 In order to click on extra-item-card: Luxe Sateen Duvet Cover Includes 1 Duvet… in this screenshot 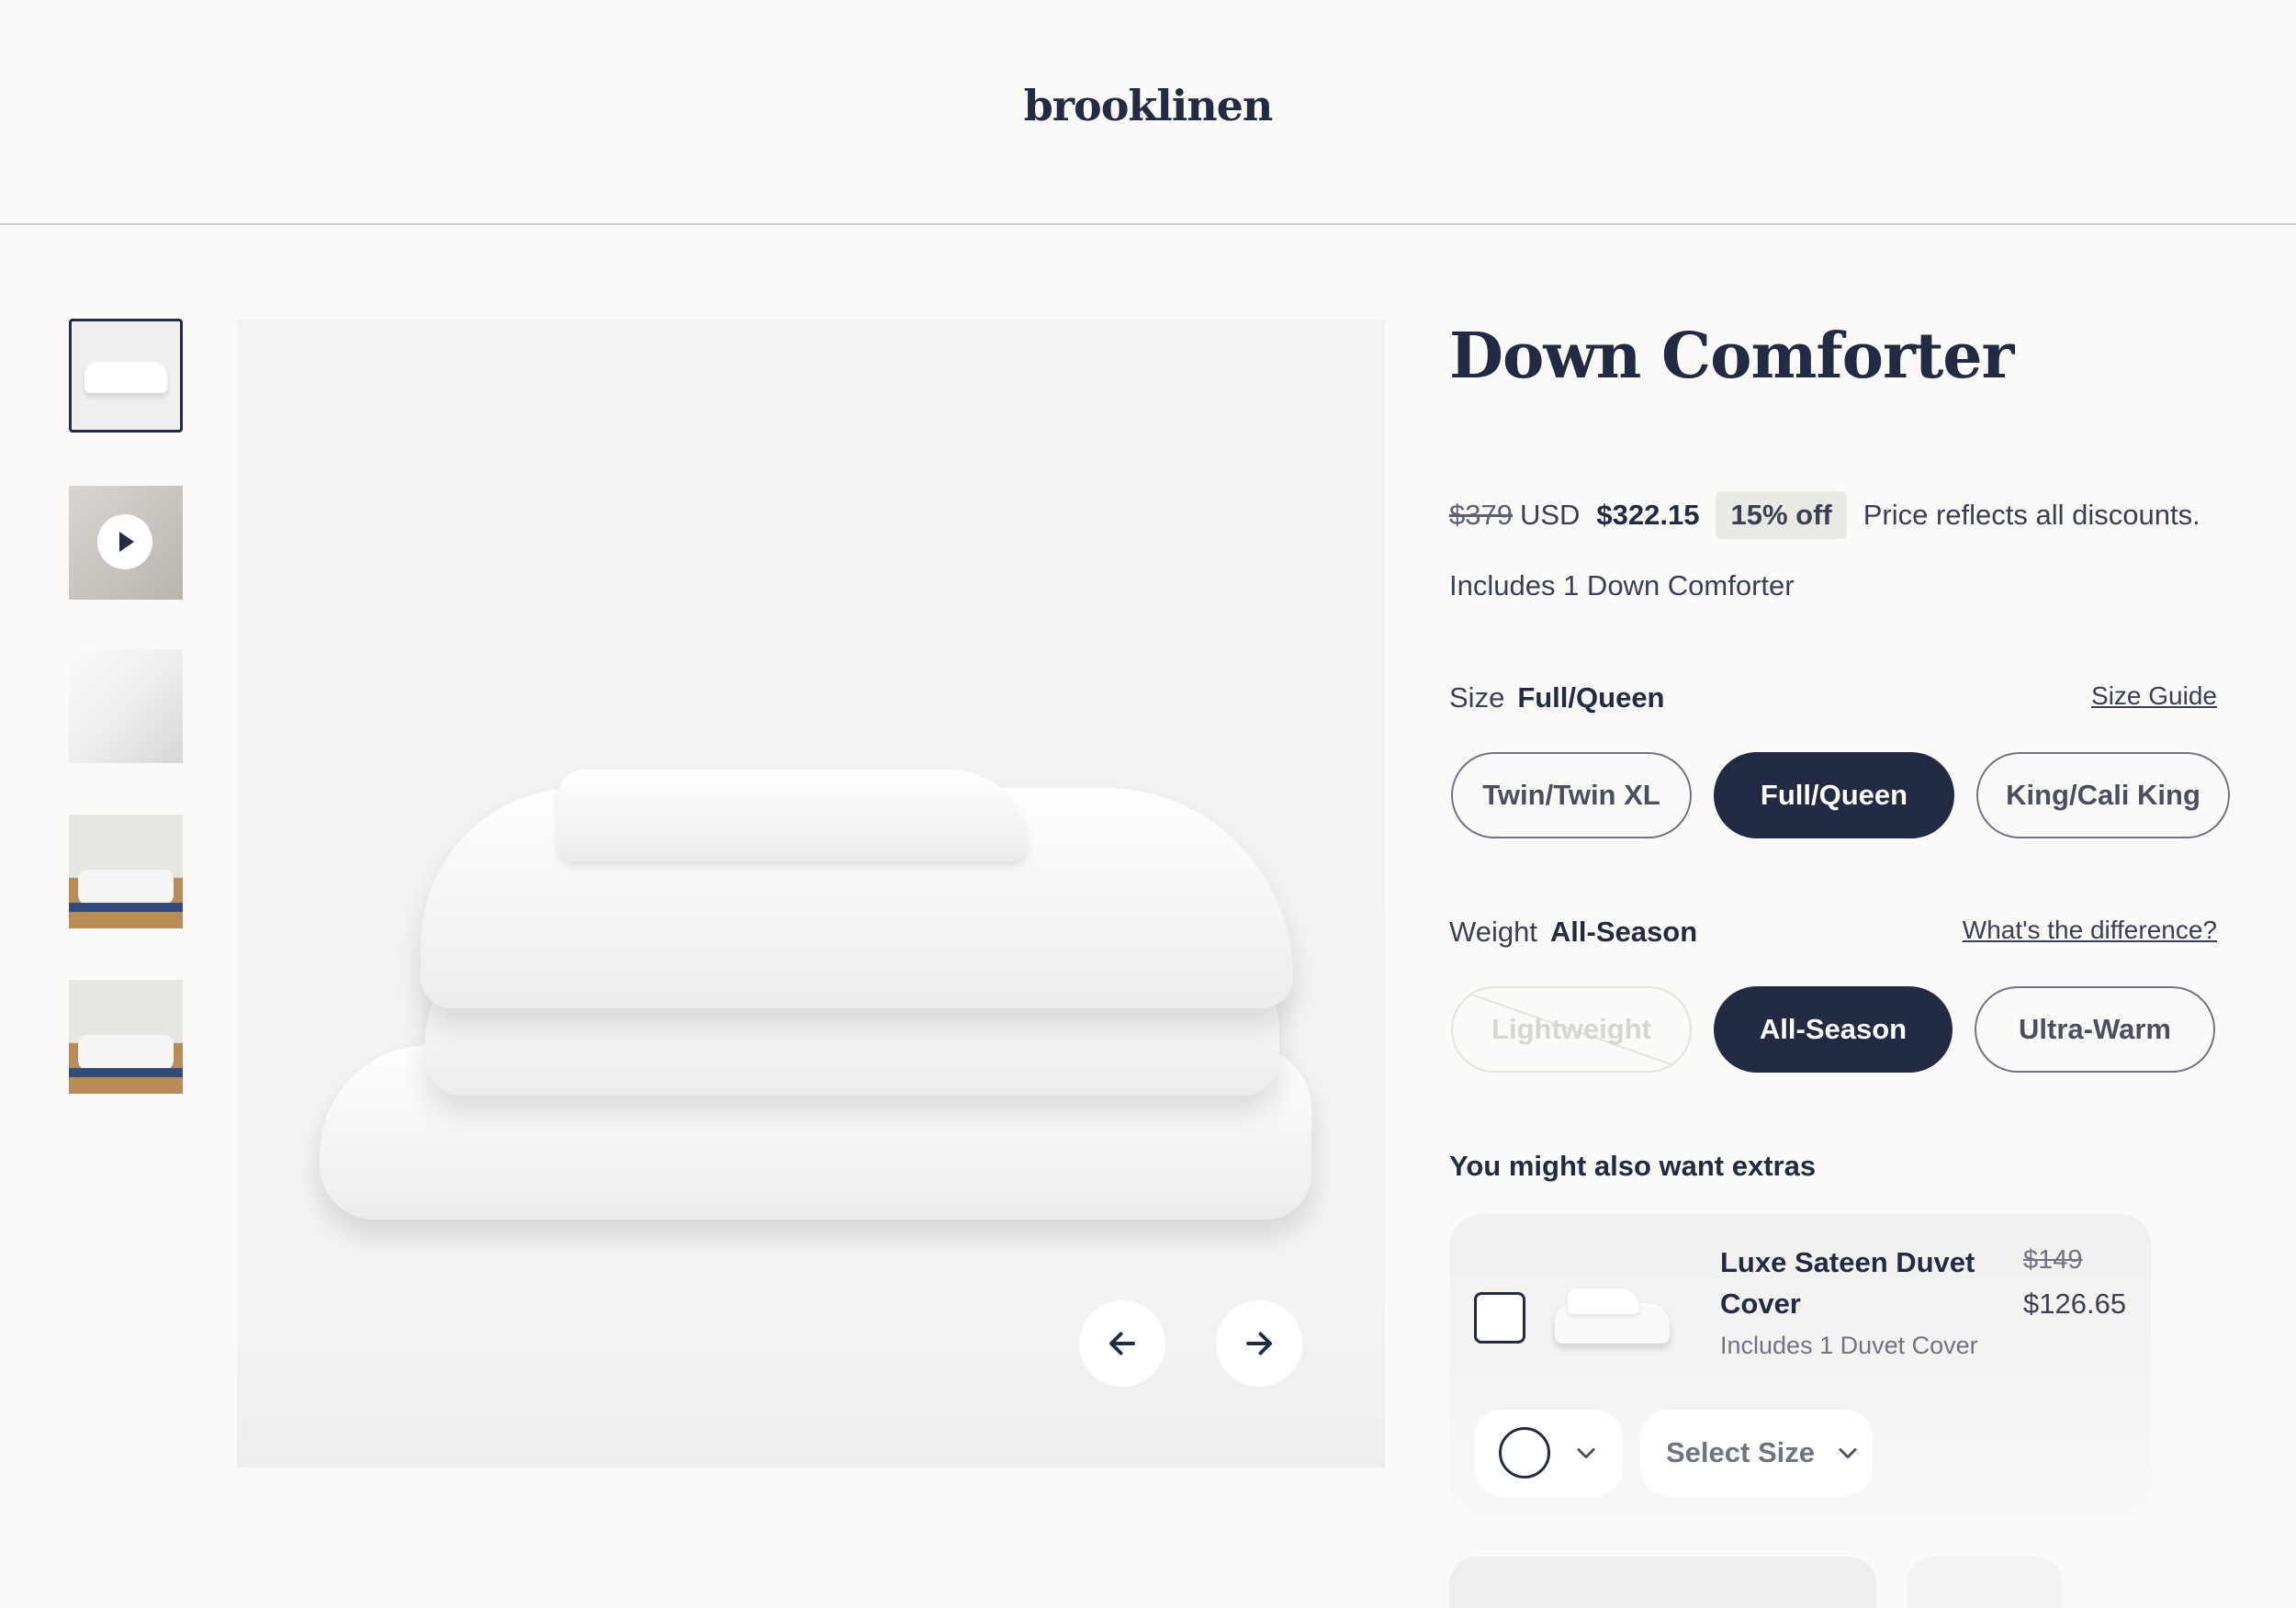, I will do `click(1800, 1365)`.